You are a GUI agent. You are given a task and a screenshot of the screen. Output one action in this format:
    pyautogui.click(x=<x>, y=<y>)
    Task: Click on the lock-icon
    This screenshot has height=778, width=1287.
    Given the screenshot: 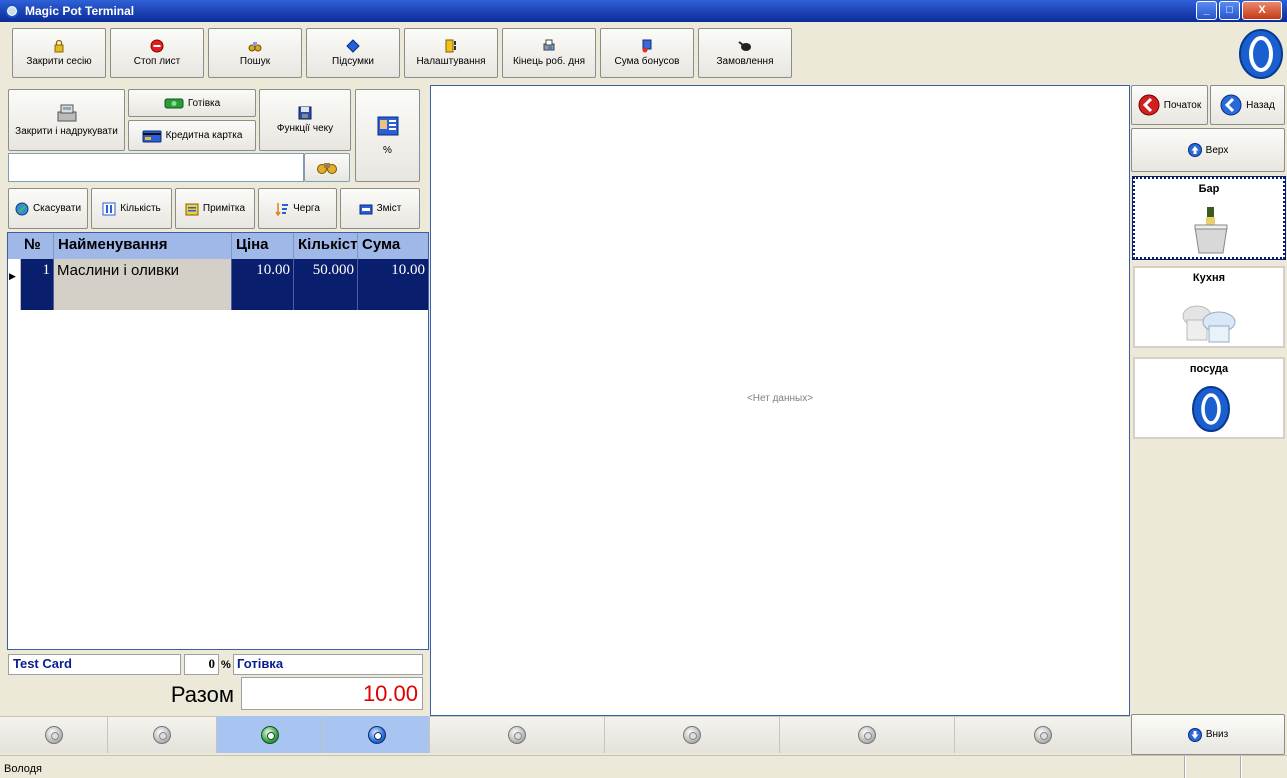 What is the action you would take?
    pyautogui.click(x=59, y=46)
    